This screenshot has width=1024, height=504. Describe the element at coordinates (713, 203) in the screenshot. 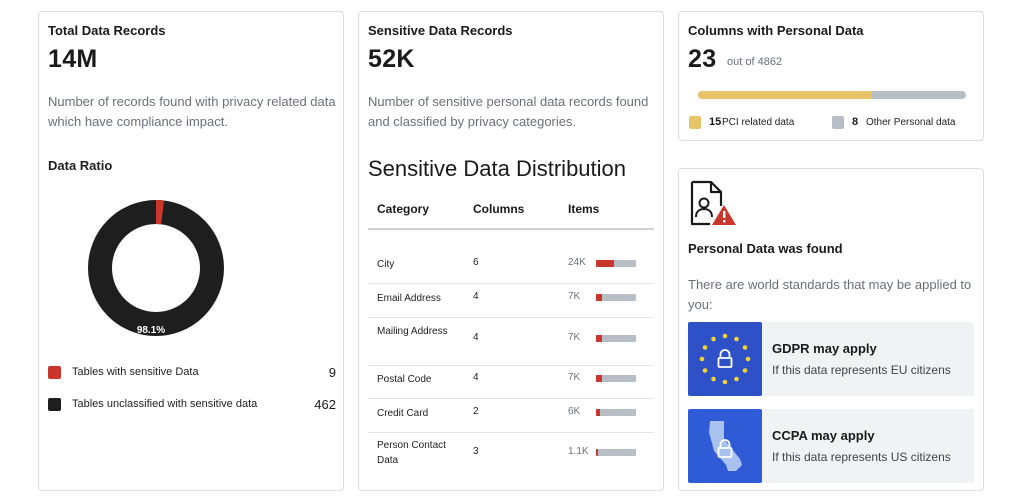

I see `document-warning-icon` at that location.